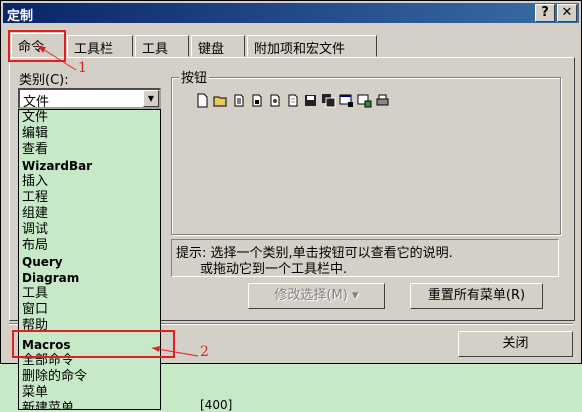  Describe the element at coordinates (204, 352) in the screenshot. I see `annotation-number-2: 2` at that location.